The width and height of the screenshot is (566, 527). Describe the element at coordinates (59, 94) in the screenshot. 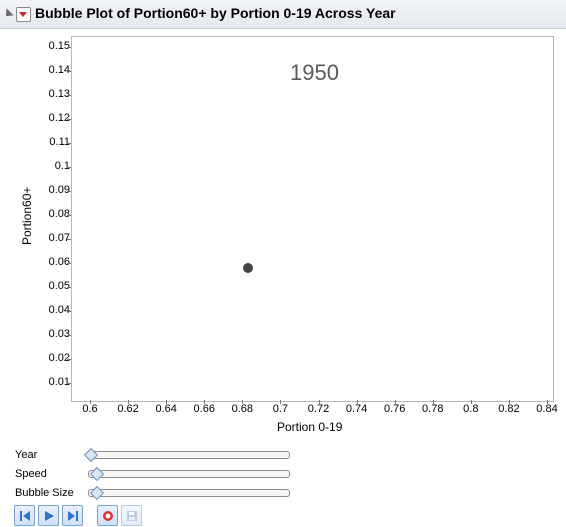

I see `y-tick-label: 0.13` at that location.